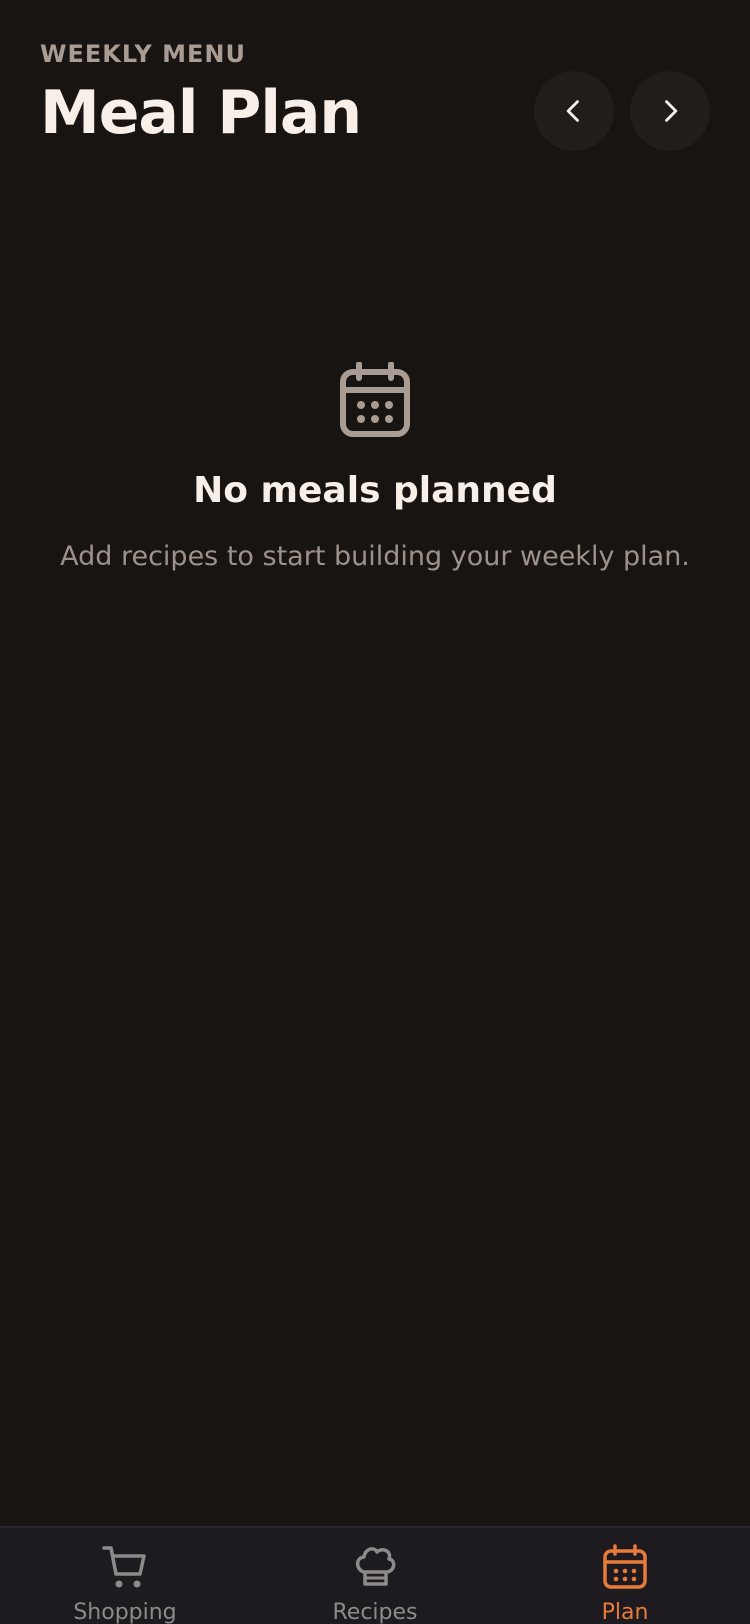 This screenshot has width=750, height=1624. Describe the element at coordinates (143, 54) in the screenshot. I see `eyebrow-label: WEEKLY MENU` at that location.